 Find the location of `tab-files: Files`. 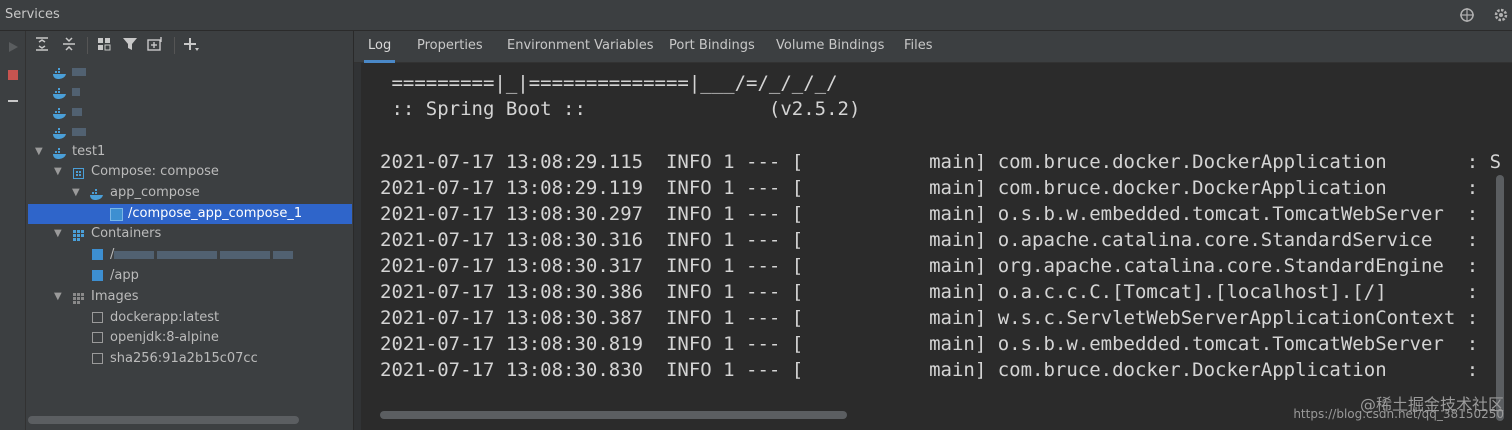

tab-files: Files is located at coordinates (918, 47).